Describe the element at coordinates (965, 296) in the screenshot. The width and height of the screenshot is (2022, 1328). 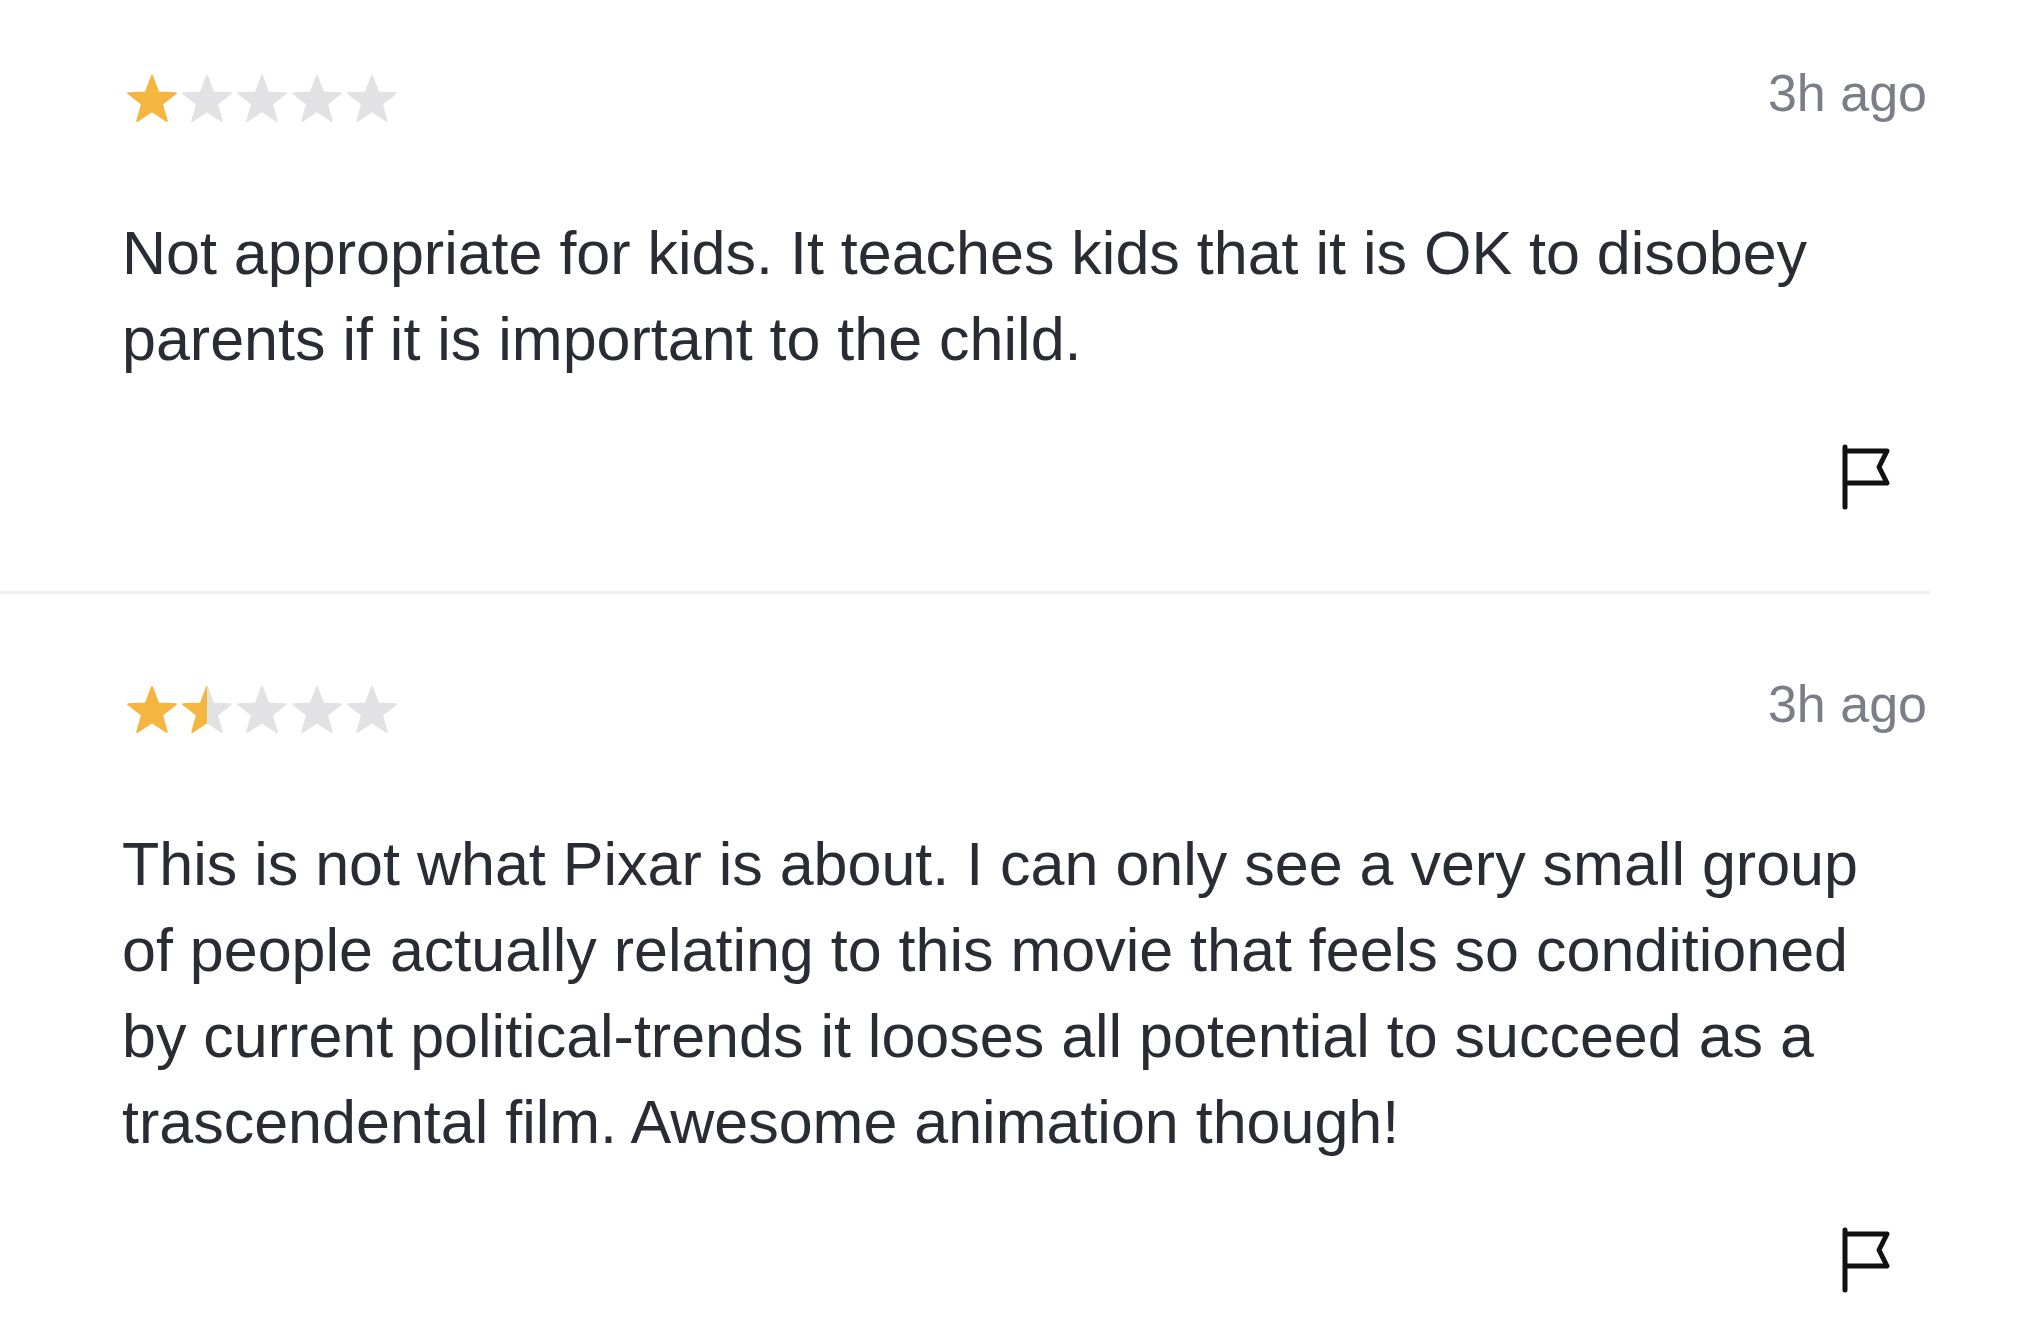
I see `review-text: Not appropriate for kids. It teaches kids that it is OK to disobey parents if it is important to the child.` at that location.